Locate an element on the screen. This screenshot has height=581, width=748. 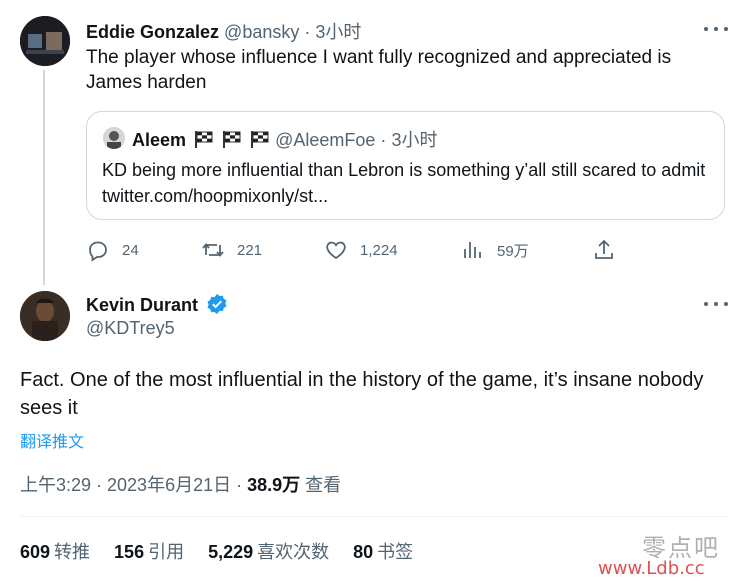
engagement-stats: 609 转推 156 引用 5,229 喜欢次数 80 书签 is located at coordinates (216, 551).